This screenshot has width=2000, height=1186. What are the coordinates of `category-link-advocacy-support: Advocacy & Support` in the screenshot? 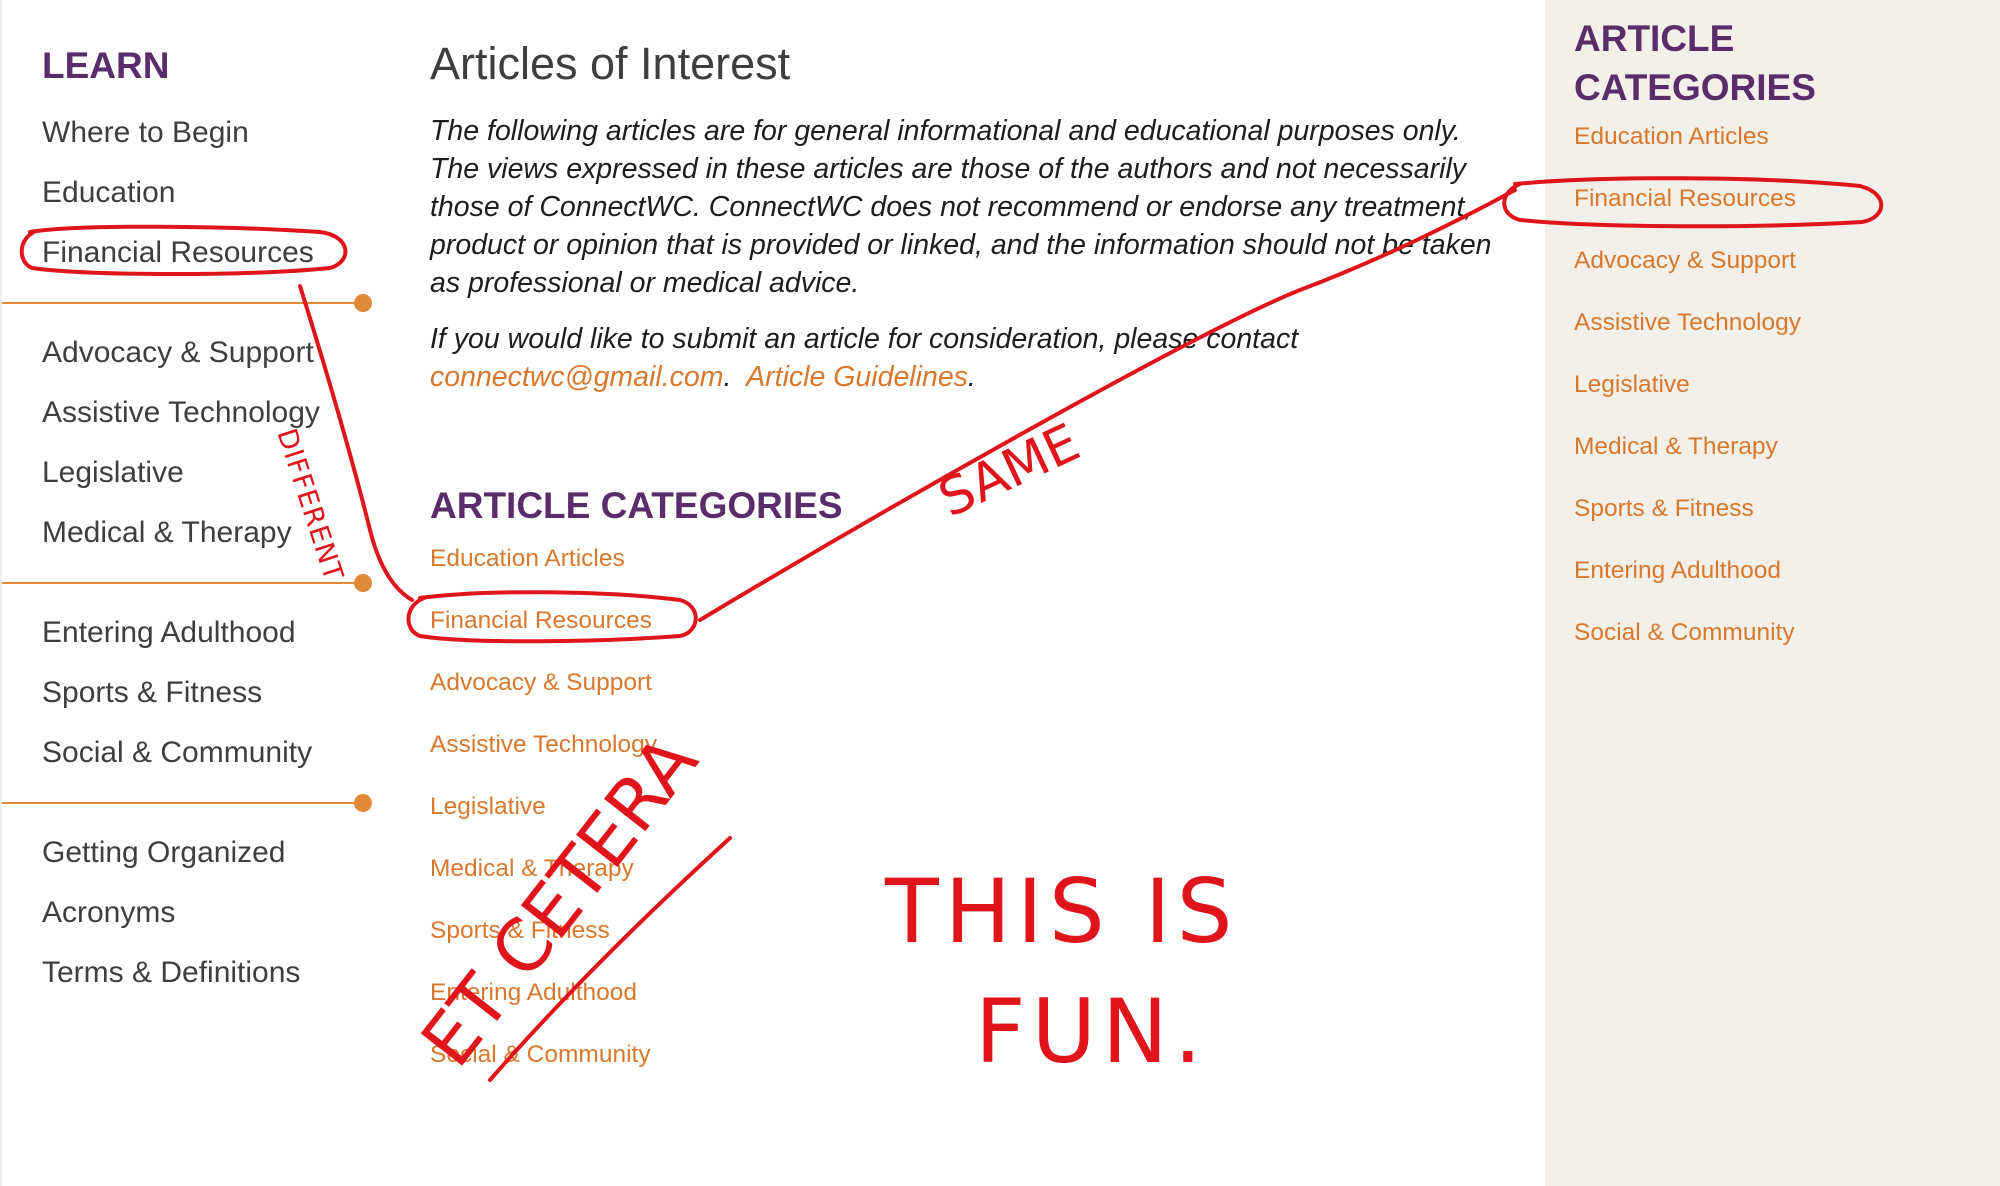 It's located at (541, 683).